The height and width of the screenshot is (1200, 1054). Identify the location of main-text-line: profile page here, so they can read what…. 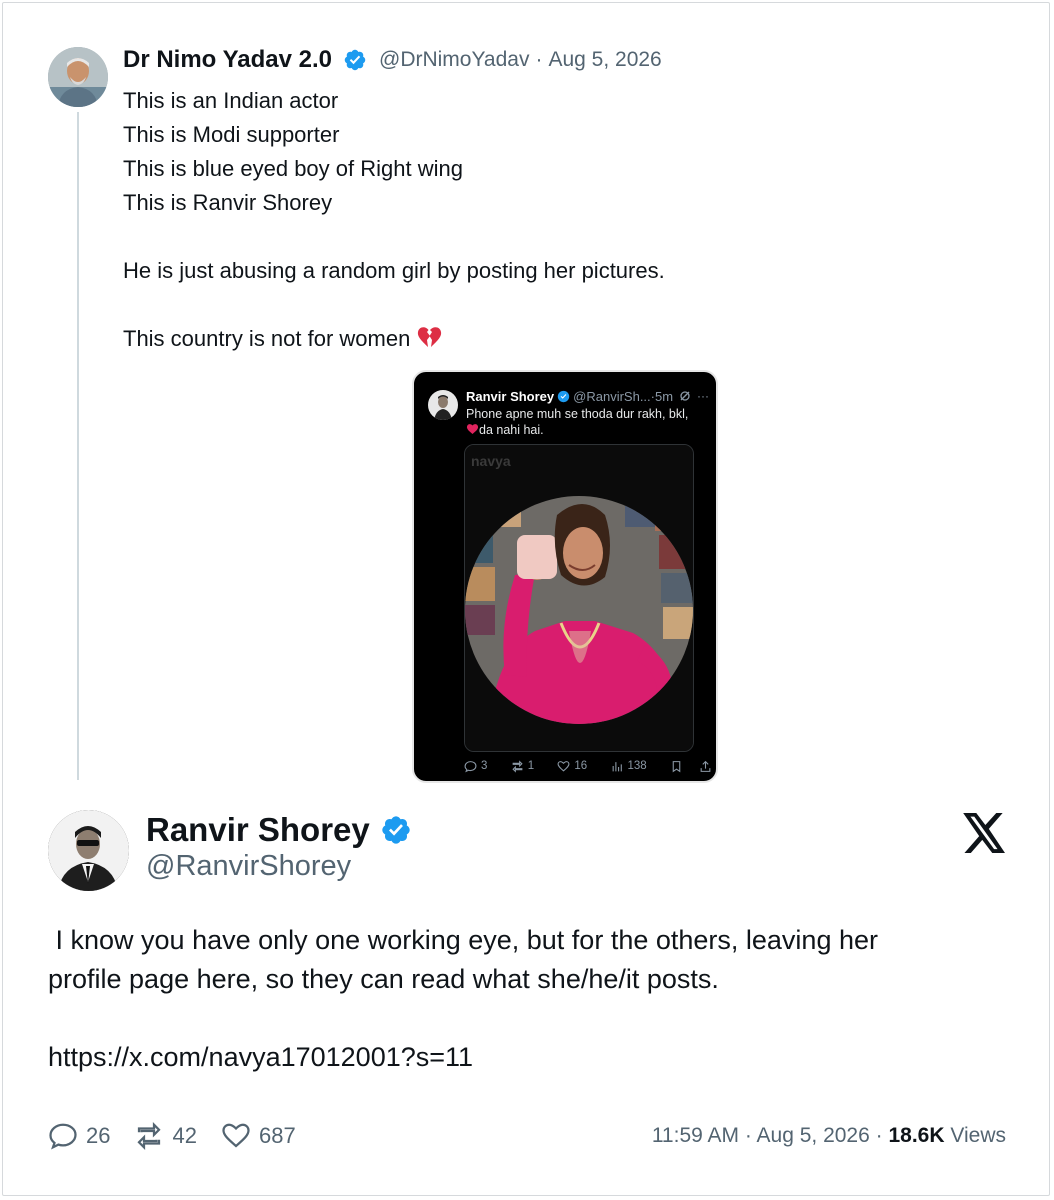
(383, 979).